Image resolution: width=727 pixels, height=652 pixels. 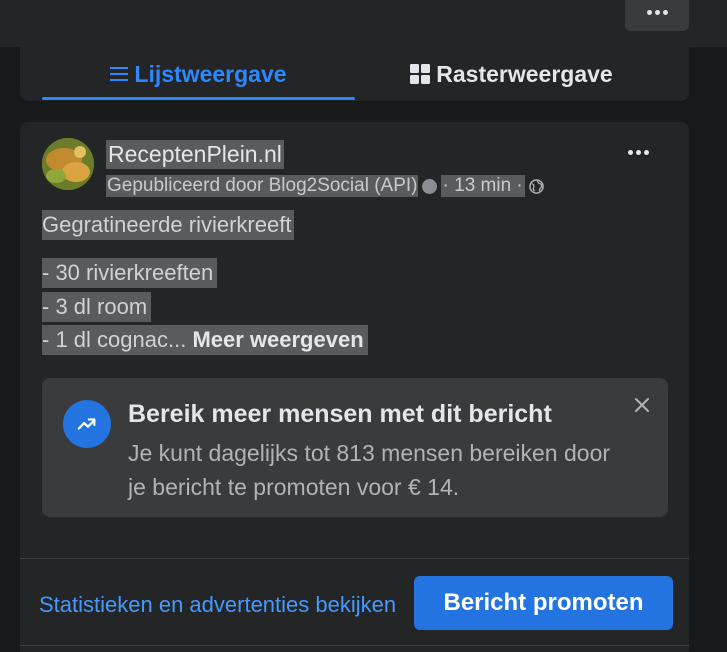 I want to click on avatar, so click(x=68, y=164).